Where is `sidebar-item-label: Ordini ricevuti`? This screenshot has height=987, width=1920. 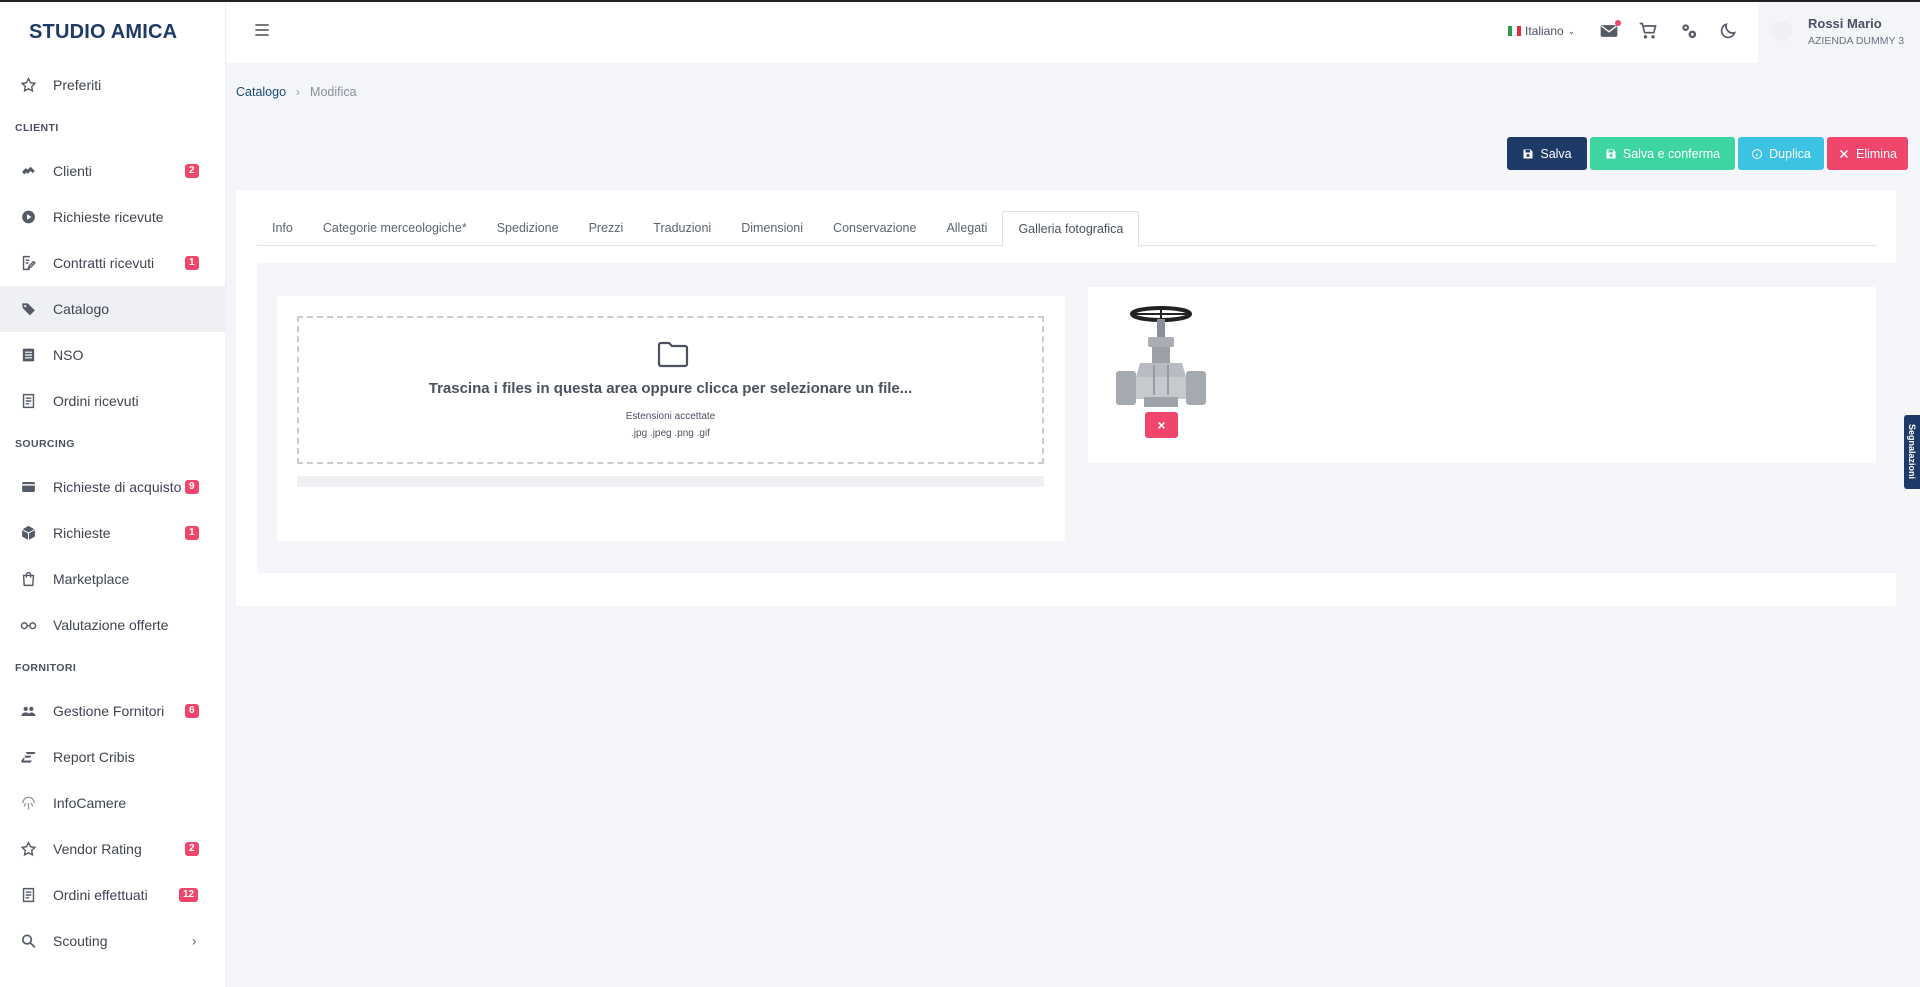 sidebar-item-label: Ordini ricevuti is located at coordinates (96, 401).